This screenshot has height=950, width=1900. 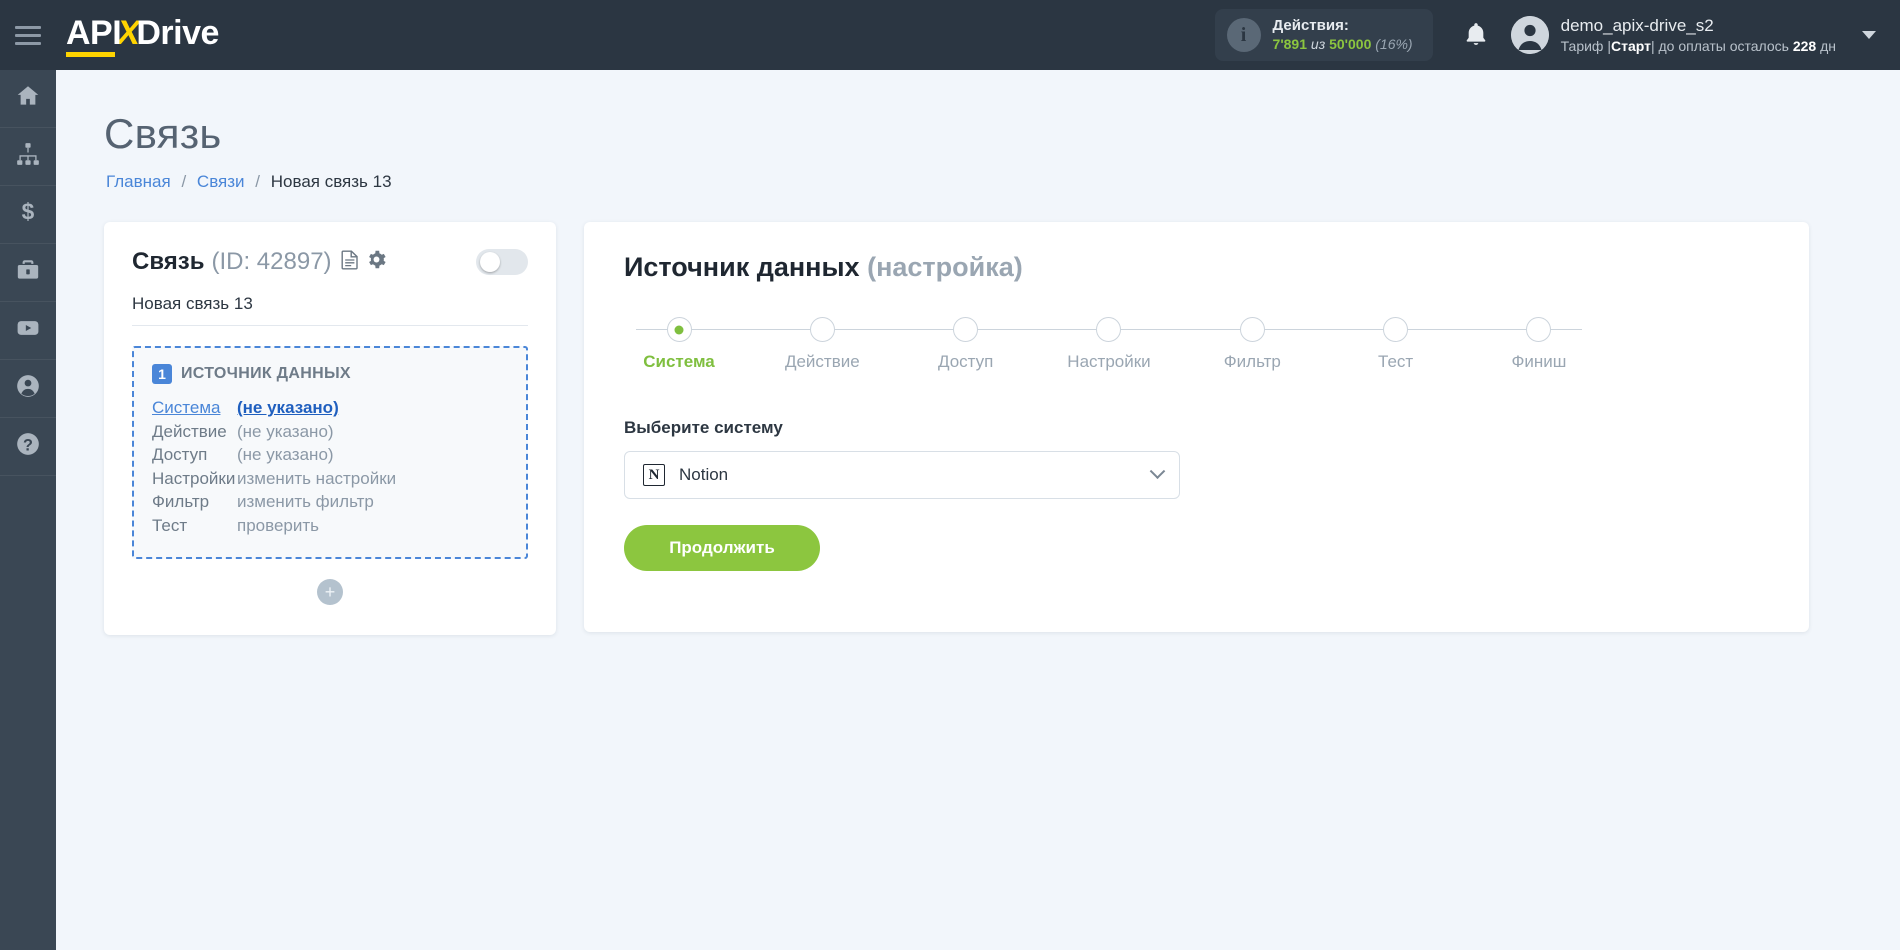 I want to click on link-name: Новая связь 13, so click(x=330, y=310).